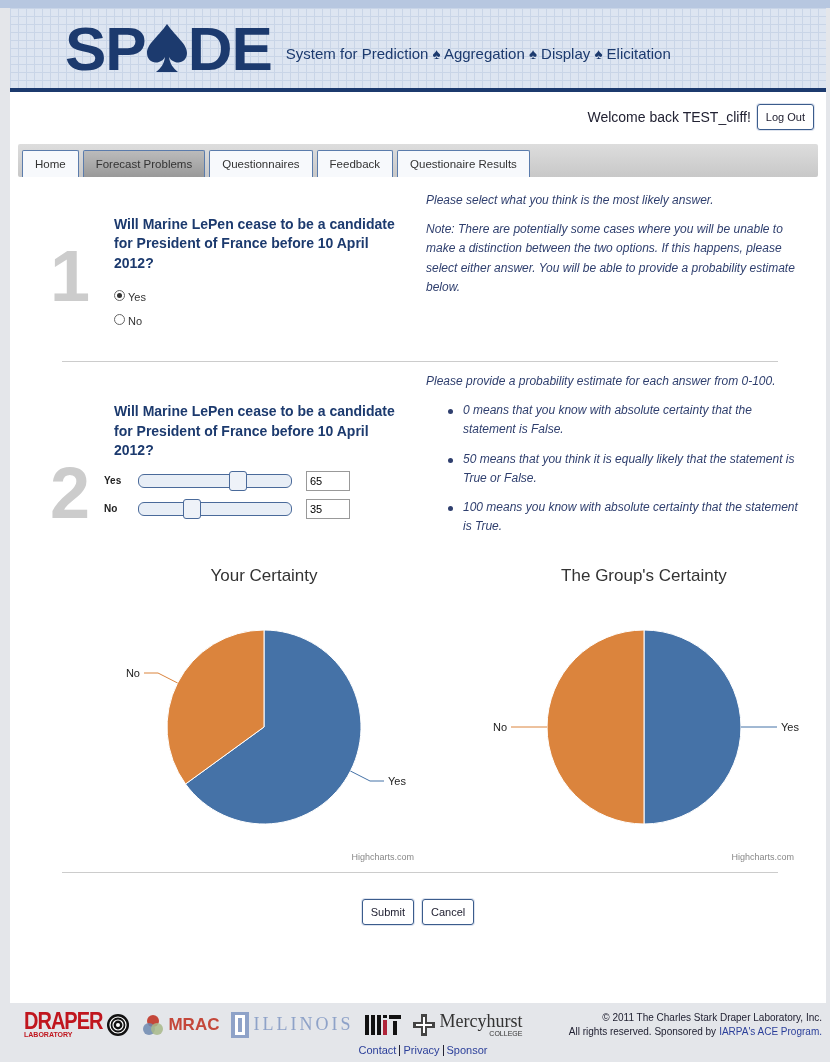 Image resolution: width=830 pixels, height=1062 pixels. I want to click on mrac-logo-text: MRAC, so click(194, 1024).